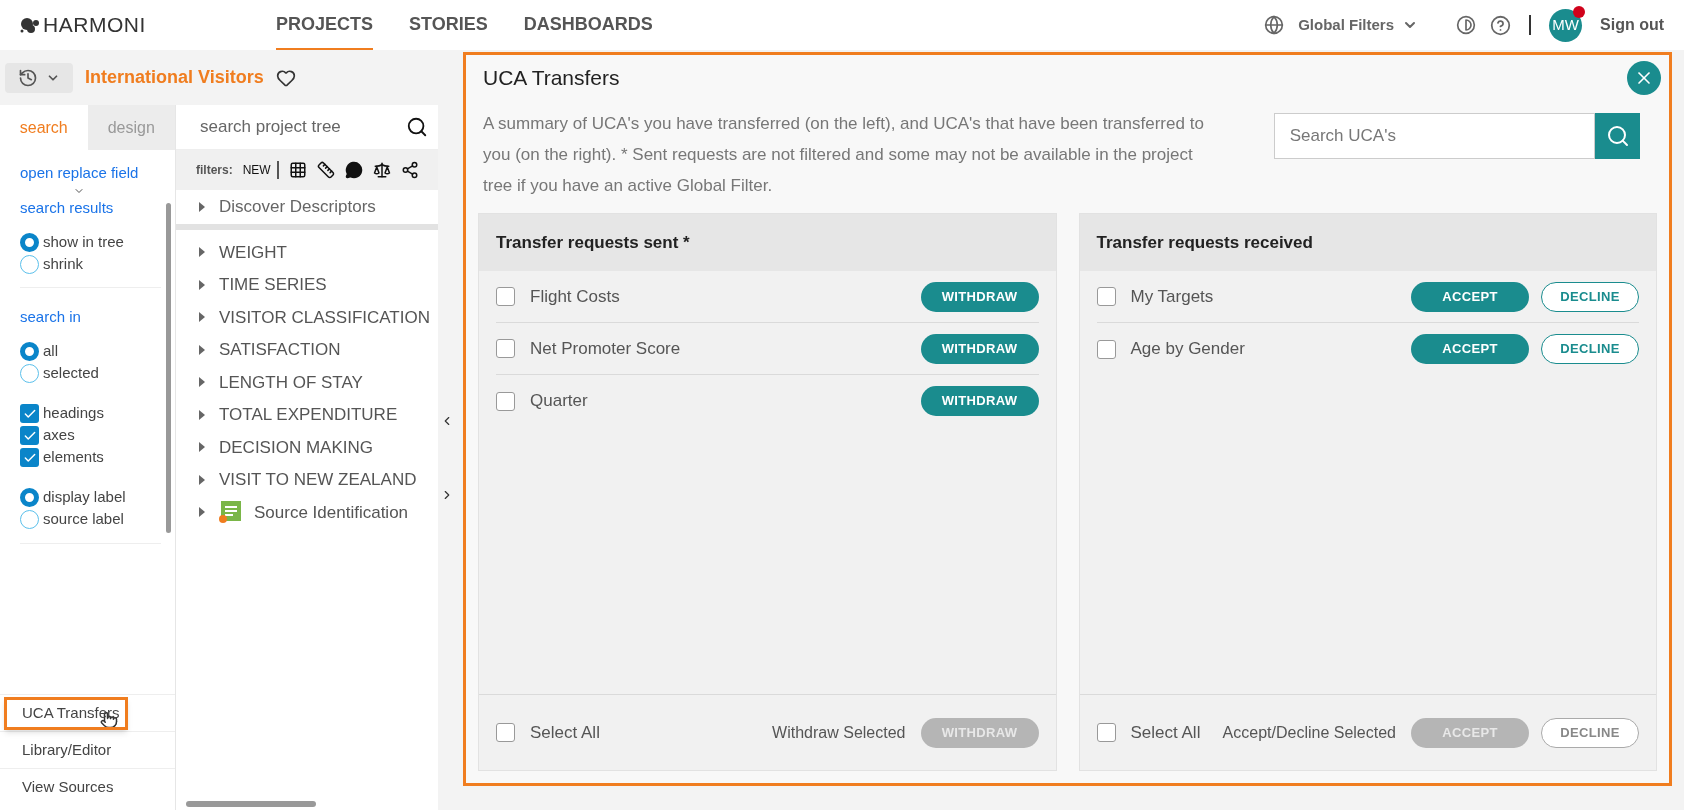  What do you see at coordinates (448, 25) in the screenshot?
I see `nav-tab: STORIES` at bounding box center [448, 25].